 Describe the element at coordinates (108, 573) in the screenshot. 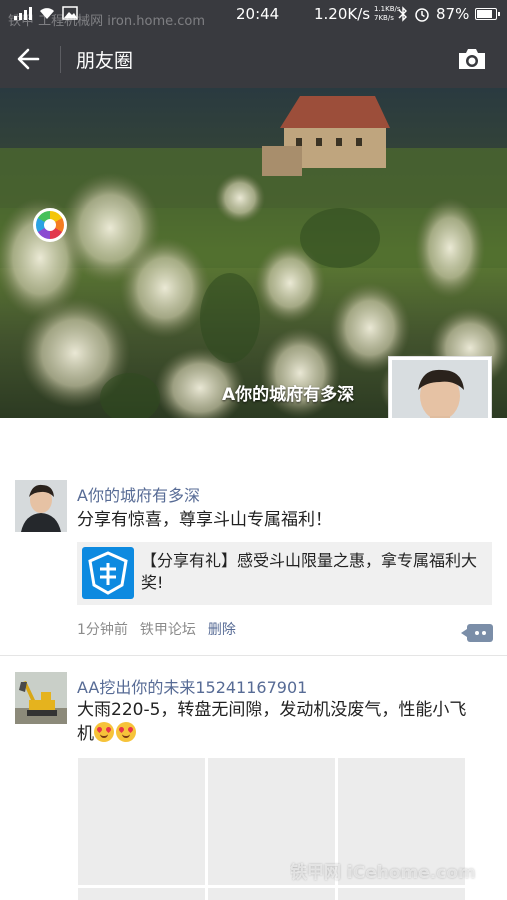

I see `doosan-logo-icon` at that location.